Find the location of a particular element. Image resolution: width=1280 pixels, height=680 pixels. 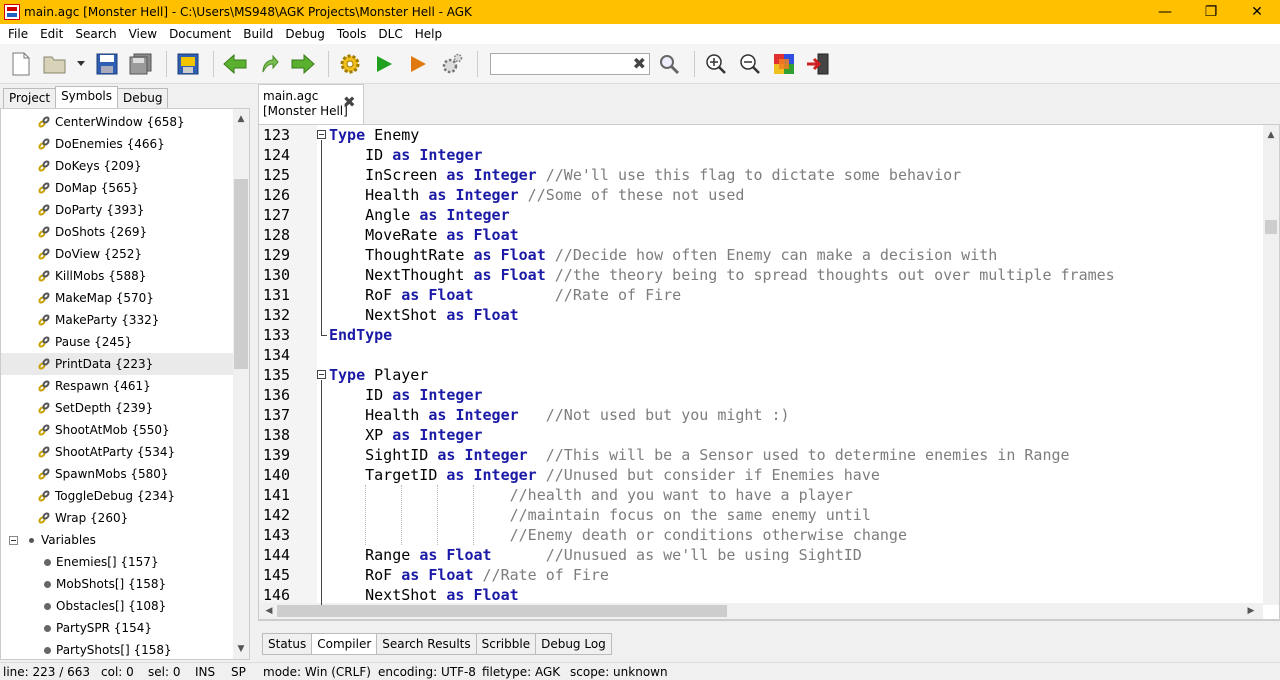

symbol-variable-item: PartySPR {154} is located at coordinates (117, 628).